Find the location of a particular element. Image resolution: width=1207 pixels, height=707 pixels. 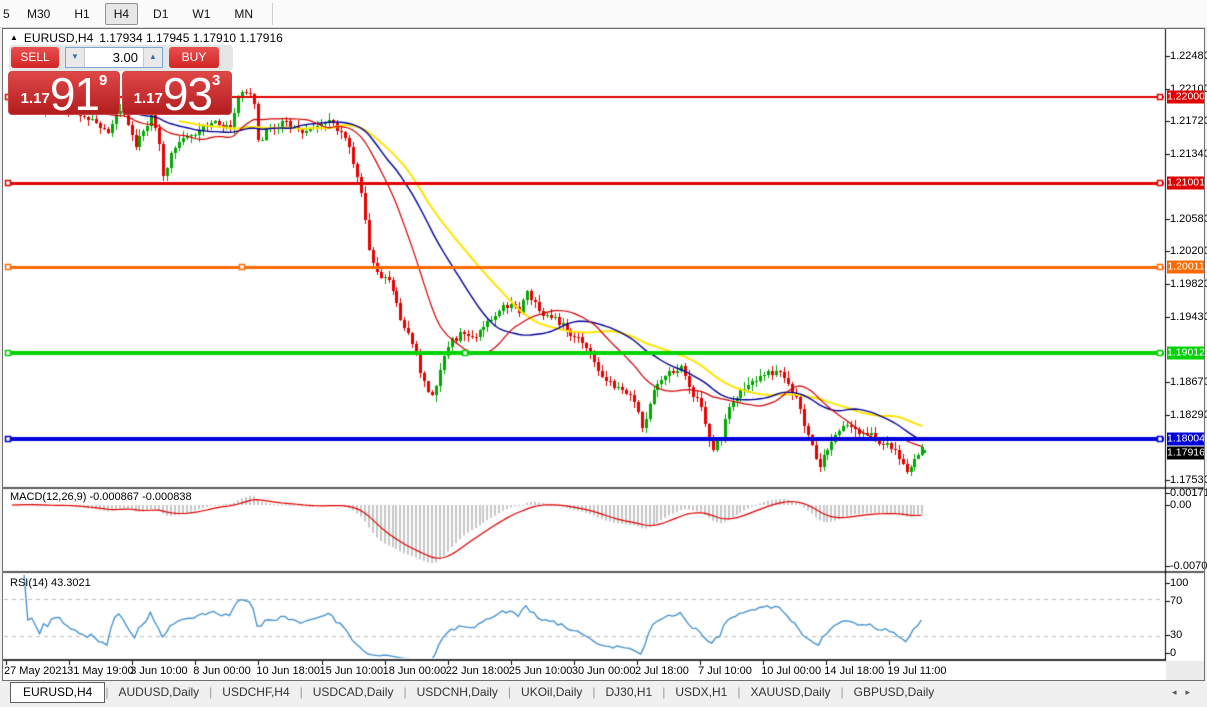

bid-price-badge: 1.17916 is located at coordinates (1186, 453).